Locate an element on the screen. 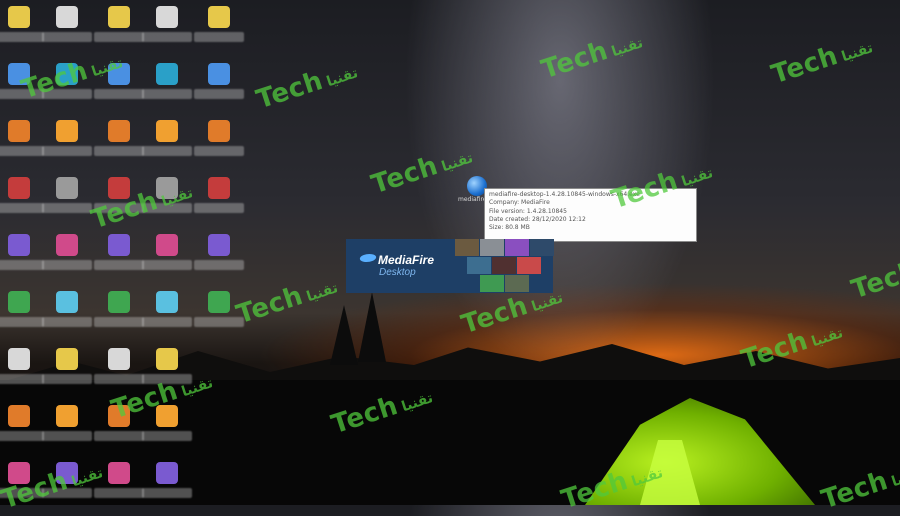 This screenshot has width=900, height=516. image-tile-icon is located at coordinates (492, 283).